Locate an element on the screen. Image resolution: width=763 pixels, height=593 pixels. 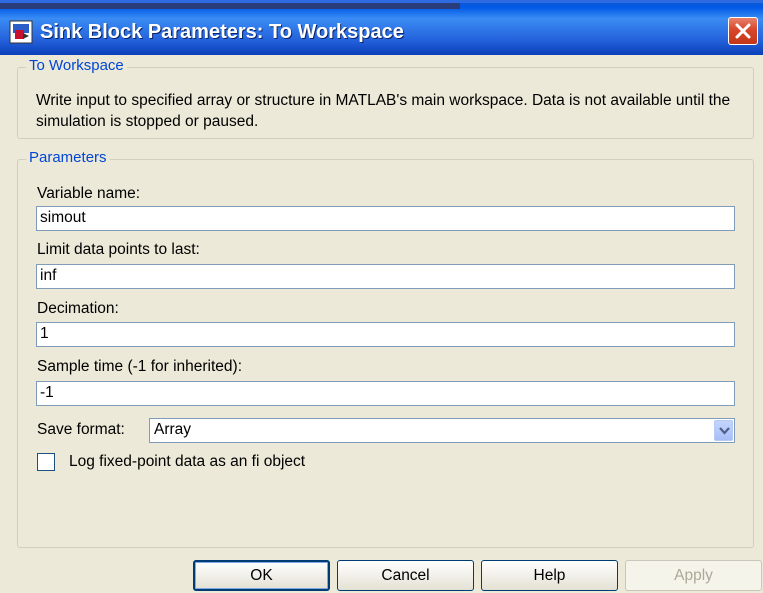
close-button is located at coordinates (743, 31).